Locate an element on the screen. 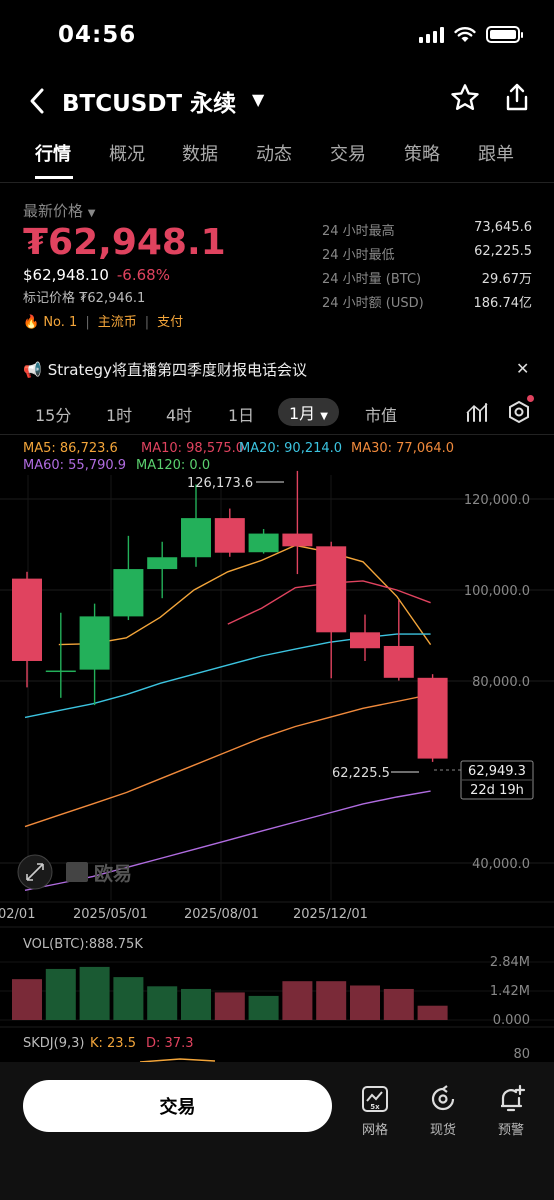 This screenshot has height=1200, width=554. tab-strategy: 策略 is located at coordinates (422, 153).